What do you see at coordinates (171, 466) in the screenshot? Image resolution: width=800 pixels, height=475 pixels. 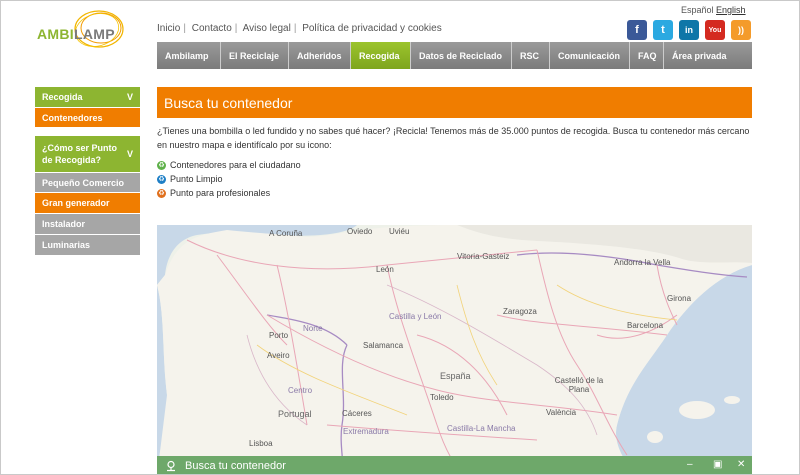 I see `location-pin-icon` at bounding box center [171, 466].